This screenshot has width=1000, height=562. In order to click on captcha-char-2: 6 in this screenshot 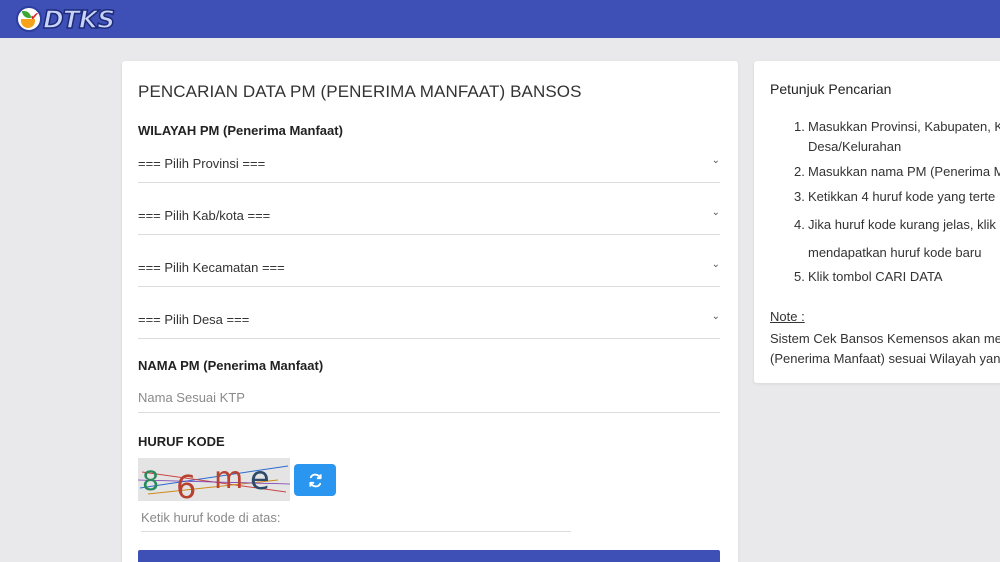, I will do `click(186, 484)`.